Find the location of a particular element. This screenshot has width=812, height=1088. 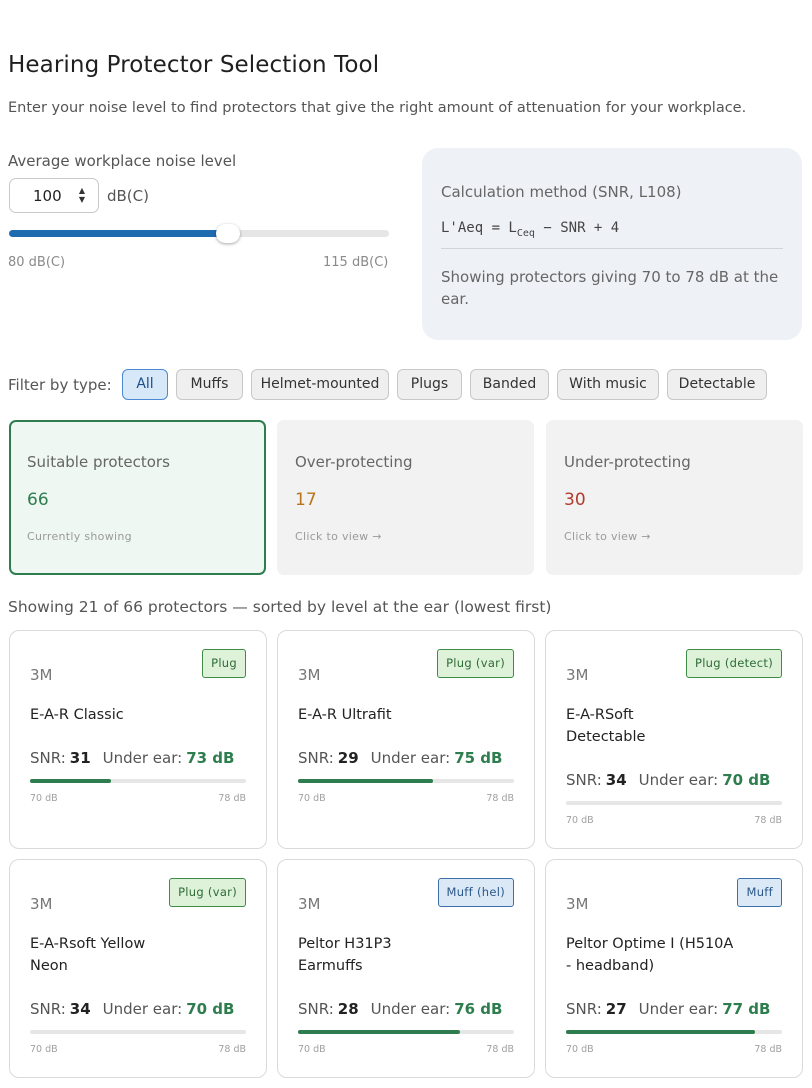

calculation-formula: L'Aeq = LCeq − SNR + 4 is located at coordinates (530, 229).